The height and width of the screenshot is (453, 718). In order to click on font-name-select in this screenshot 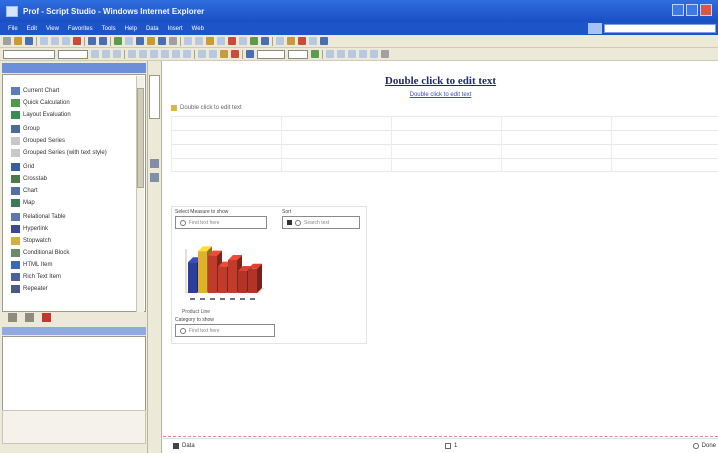, I will do `click(29, 54)`.